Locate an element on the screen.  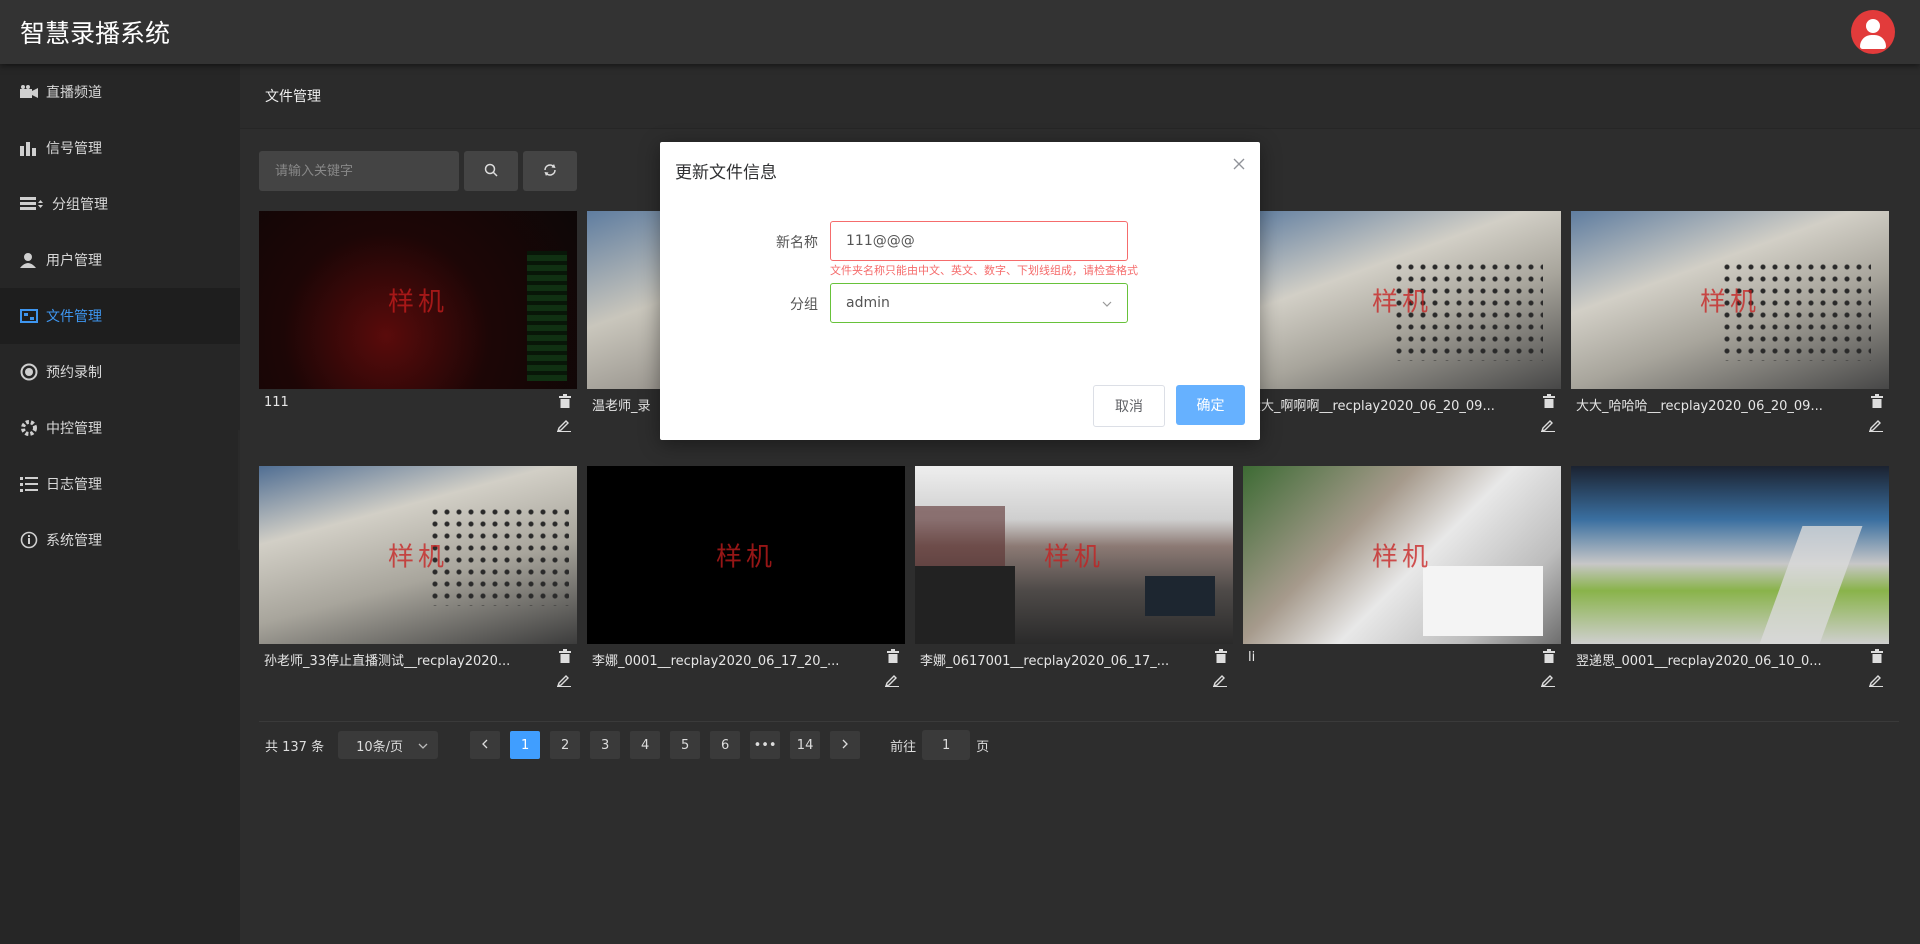
file-title: 111 is located at coordinates (276, 402).